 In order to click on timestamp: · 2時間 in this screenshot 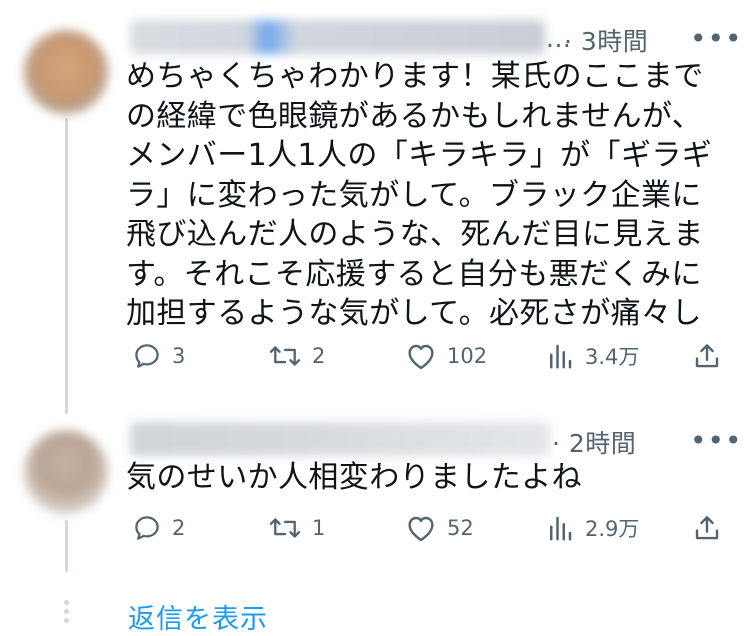, I will do `click(594, 442)`.